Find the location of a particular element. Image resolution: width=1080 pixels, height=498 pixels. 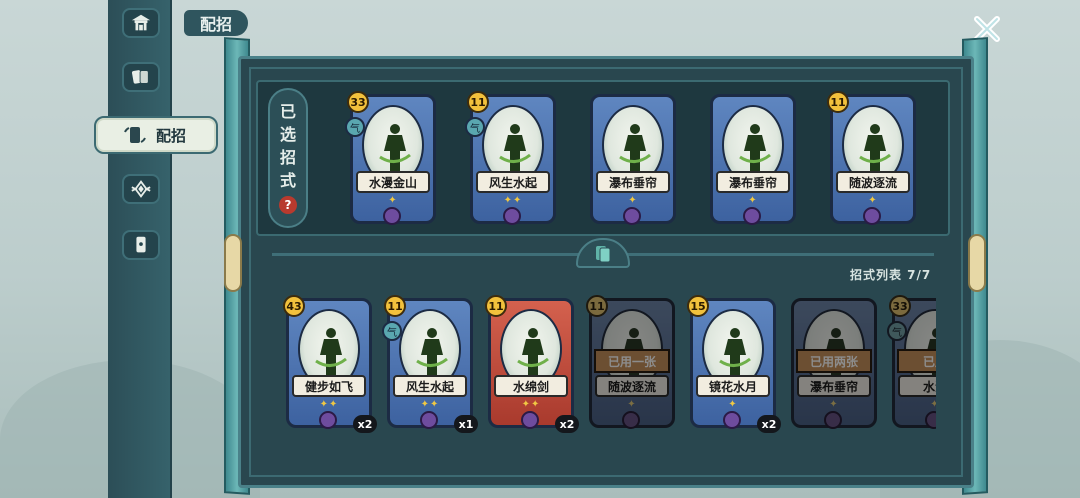

label-char: 已 is located at coordinates (287, 111).